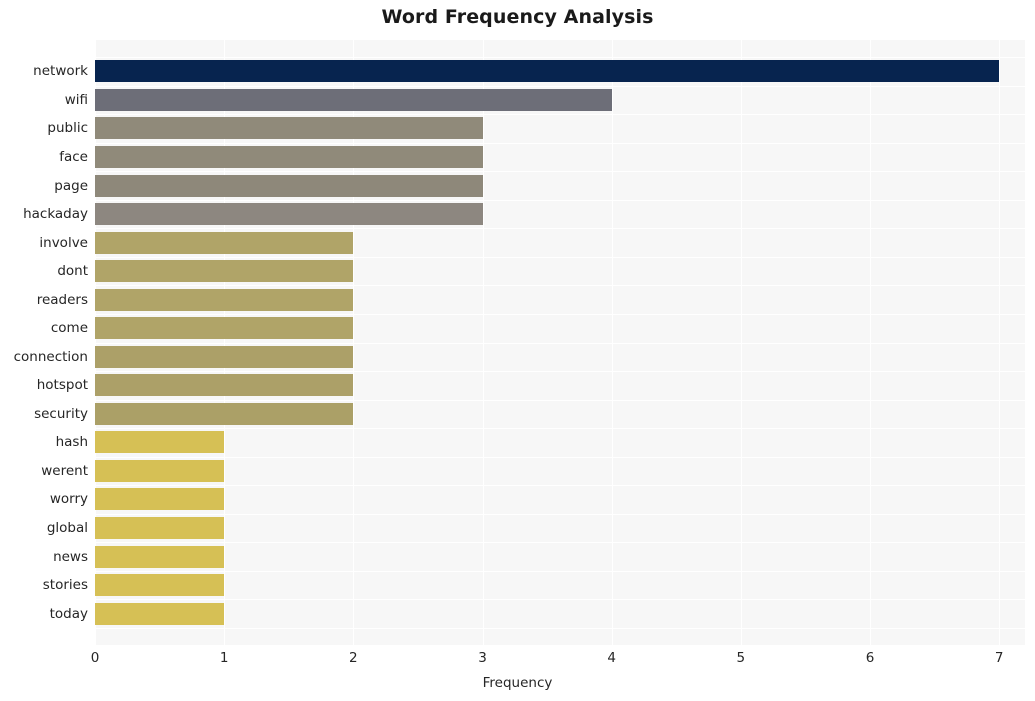 This screenshot has width=1035, height=701. Describe the element at coordinates (70, 556) in the screenshot. I see `y-axis-tick-label: news` at that location.